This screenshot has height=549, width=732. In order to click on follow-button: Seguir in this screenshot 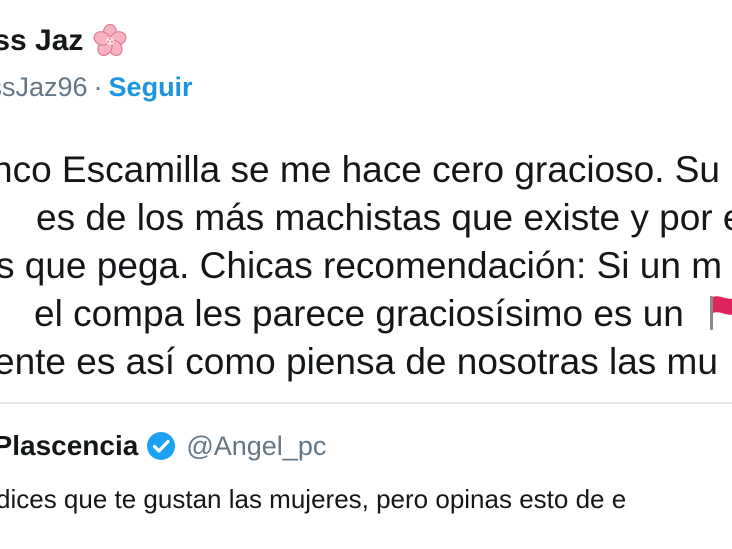, I will do `click(151, 87)`.